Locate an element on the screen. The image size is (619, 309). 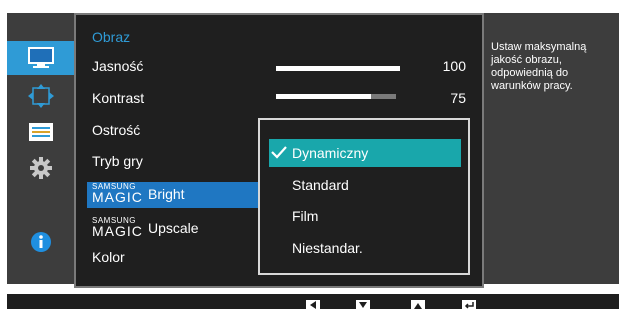
magic-bright-label: Bright is located at coordinates (166, 194).